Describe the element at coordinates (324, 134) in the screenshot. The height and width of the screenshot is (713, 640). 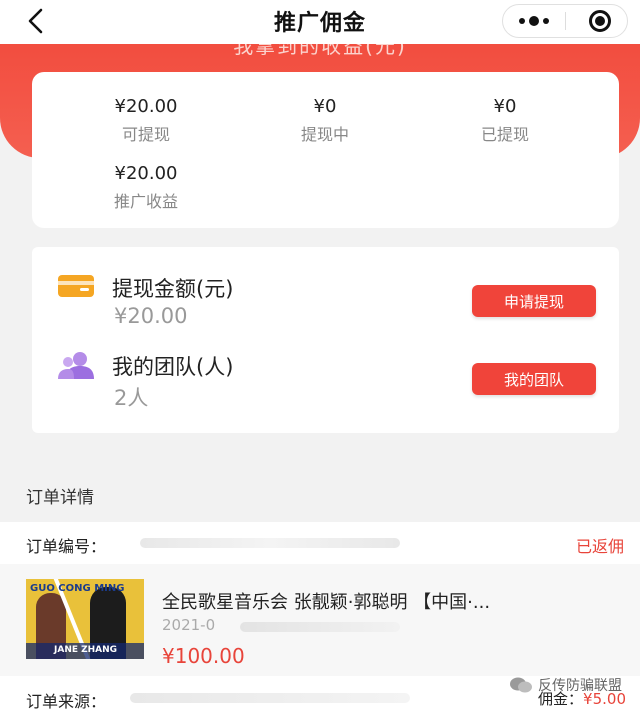
I see `stat-label: 提现中` at that location.